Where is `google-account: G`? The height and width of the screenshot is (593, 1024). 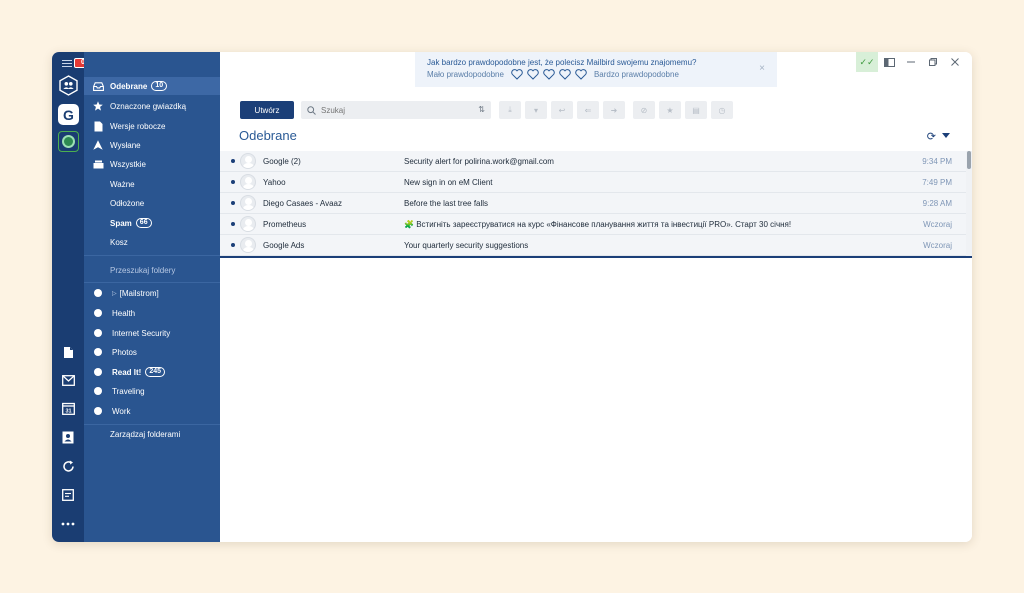
google-account: G is located at coordinates (68, 114).